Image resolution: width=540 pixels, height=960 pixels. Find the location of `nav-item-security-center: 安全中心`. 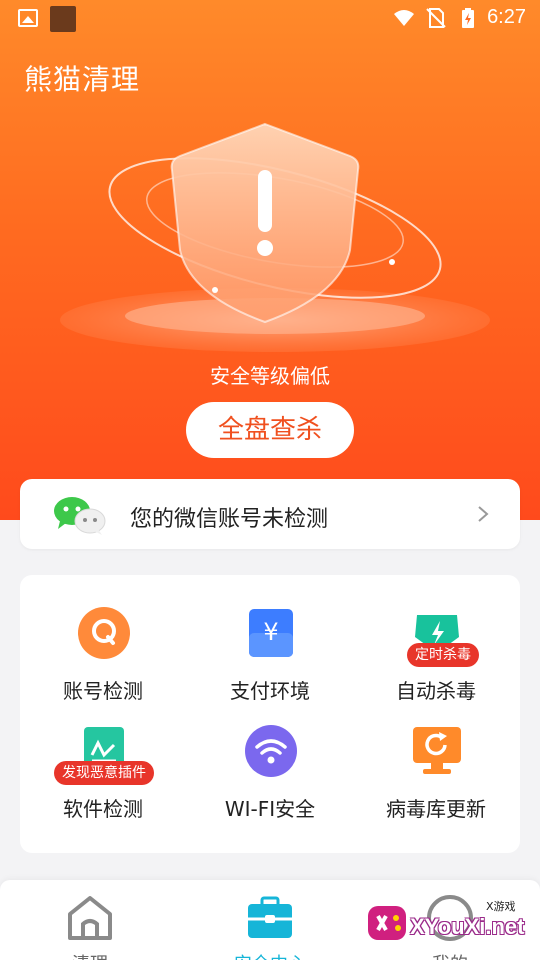

nav-item-security-center: 安全中心 is located at coordinates (270, 920).